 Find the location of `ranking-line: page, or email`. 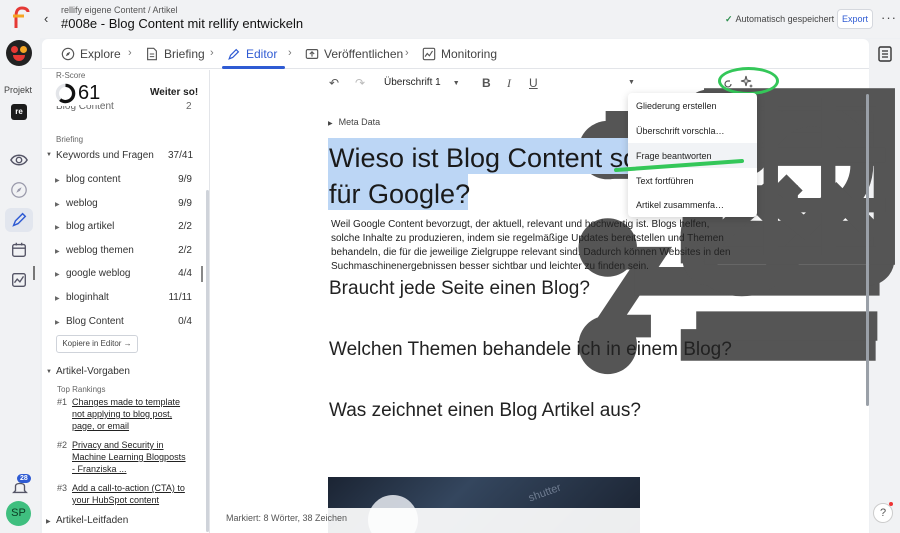

ranking-line: page, or email is located at coordinates (101, 426).